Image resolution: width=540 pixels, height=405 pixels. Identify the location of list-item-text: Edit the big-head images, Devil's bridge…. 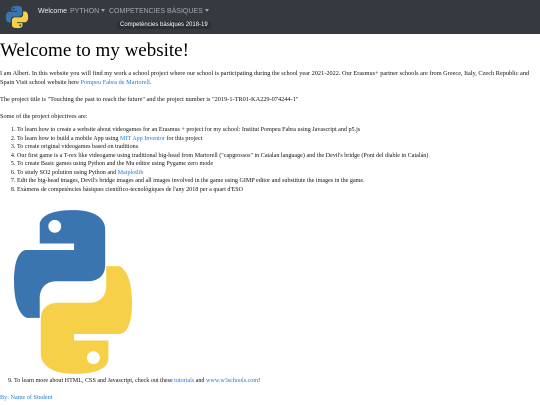
(191, 181).